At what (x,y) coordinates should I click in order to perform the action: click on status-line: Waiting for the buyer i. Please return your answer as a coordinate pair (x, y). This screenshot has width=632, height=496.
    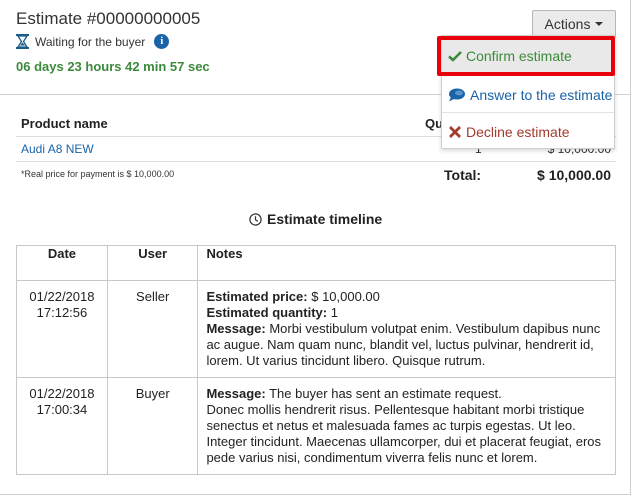
    Looking at the image, I should click on (93, 41).